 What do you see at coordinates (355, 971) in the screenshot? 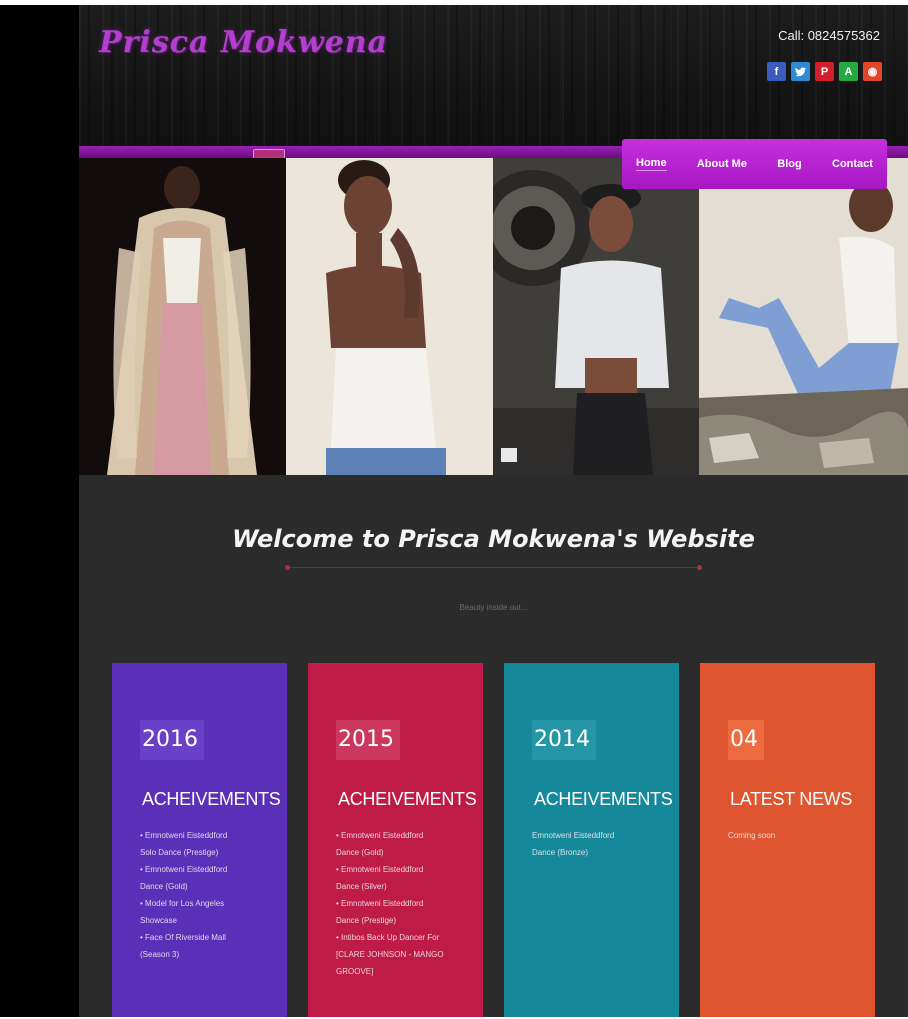
I see `list-item: GROOVE]` at bounding box center [355, 971].